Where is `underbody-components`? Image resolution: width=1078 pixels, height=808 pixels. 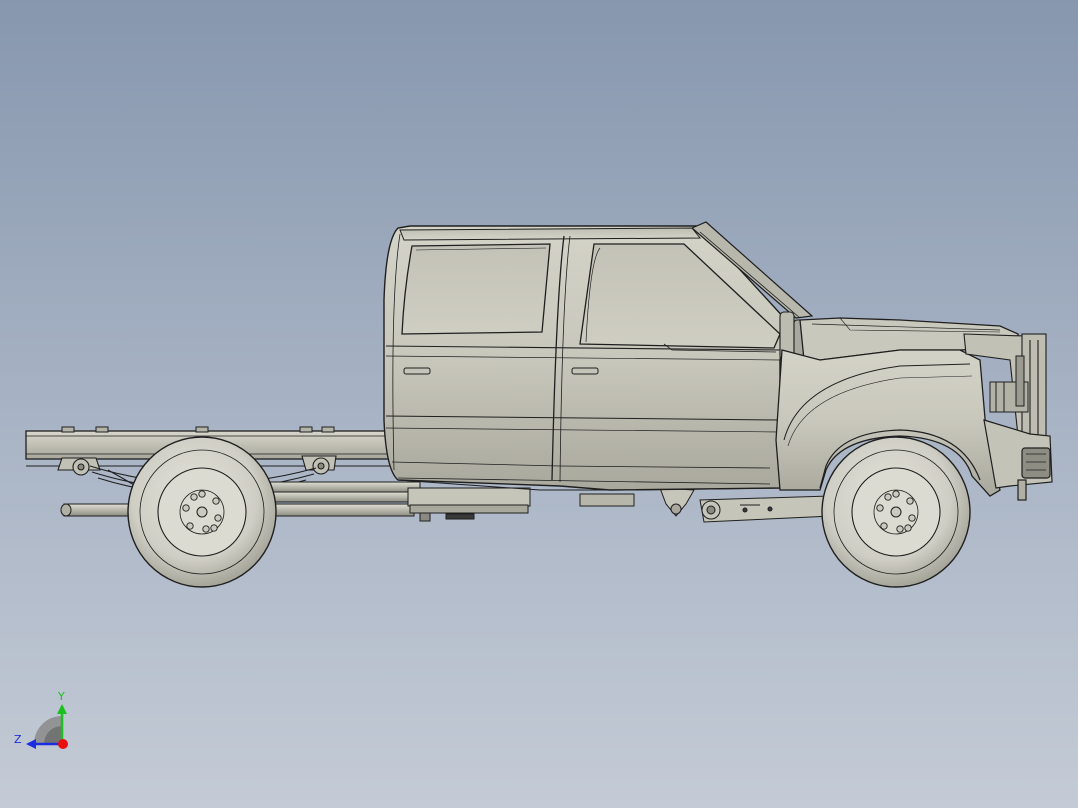
underbody-components is located at coordinates (620, 505).